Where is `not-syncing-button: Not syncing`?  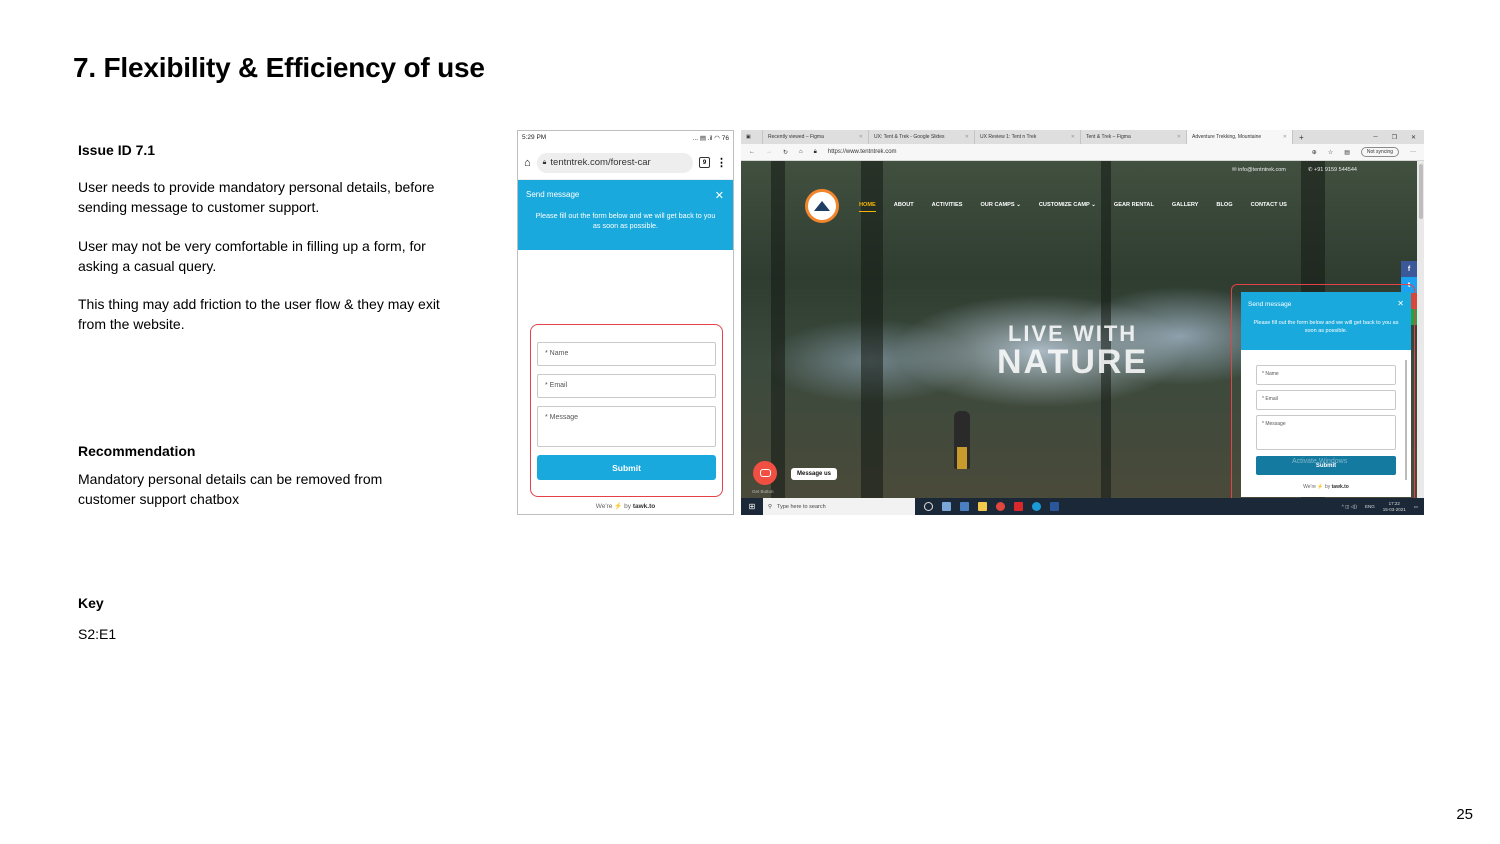 not-syncing-button: Not syncing is located at coordinates (1379, 152).